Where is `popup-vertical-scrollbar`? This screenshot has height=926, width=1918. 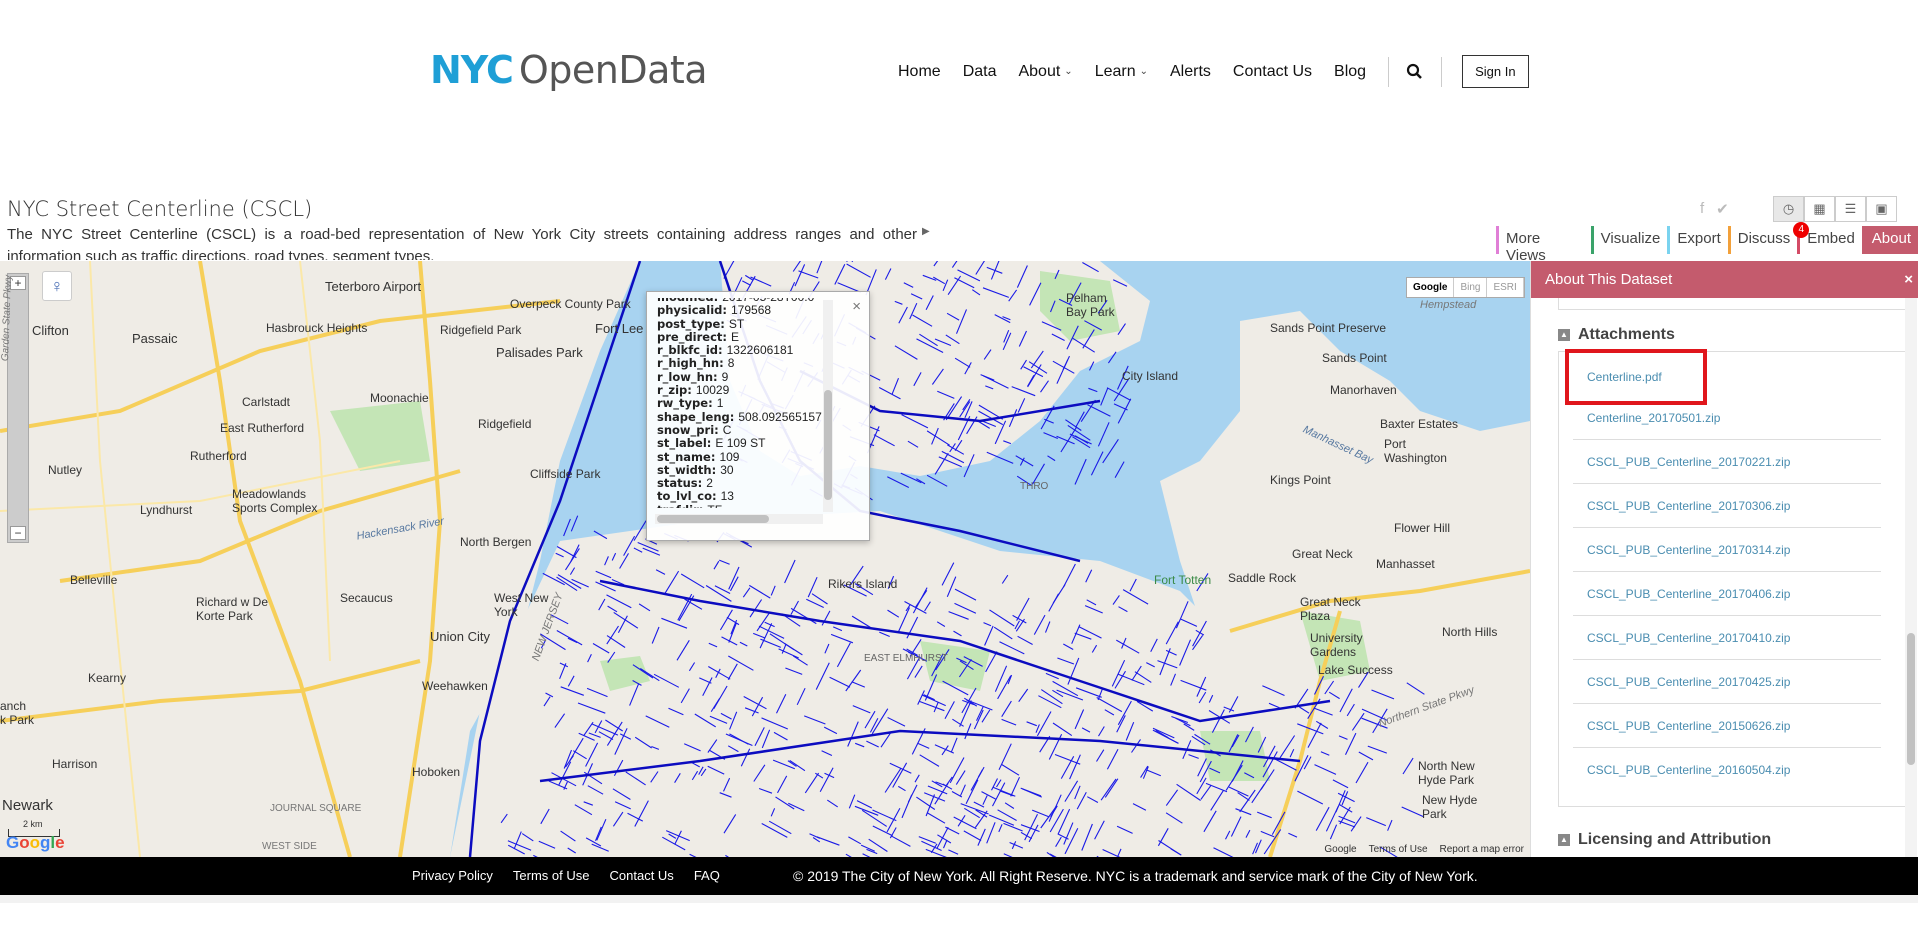 popup-vertical-scrollbar is located at coordinates (828, 406).